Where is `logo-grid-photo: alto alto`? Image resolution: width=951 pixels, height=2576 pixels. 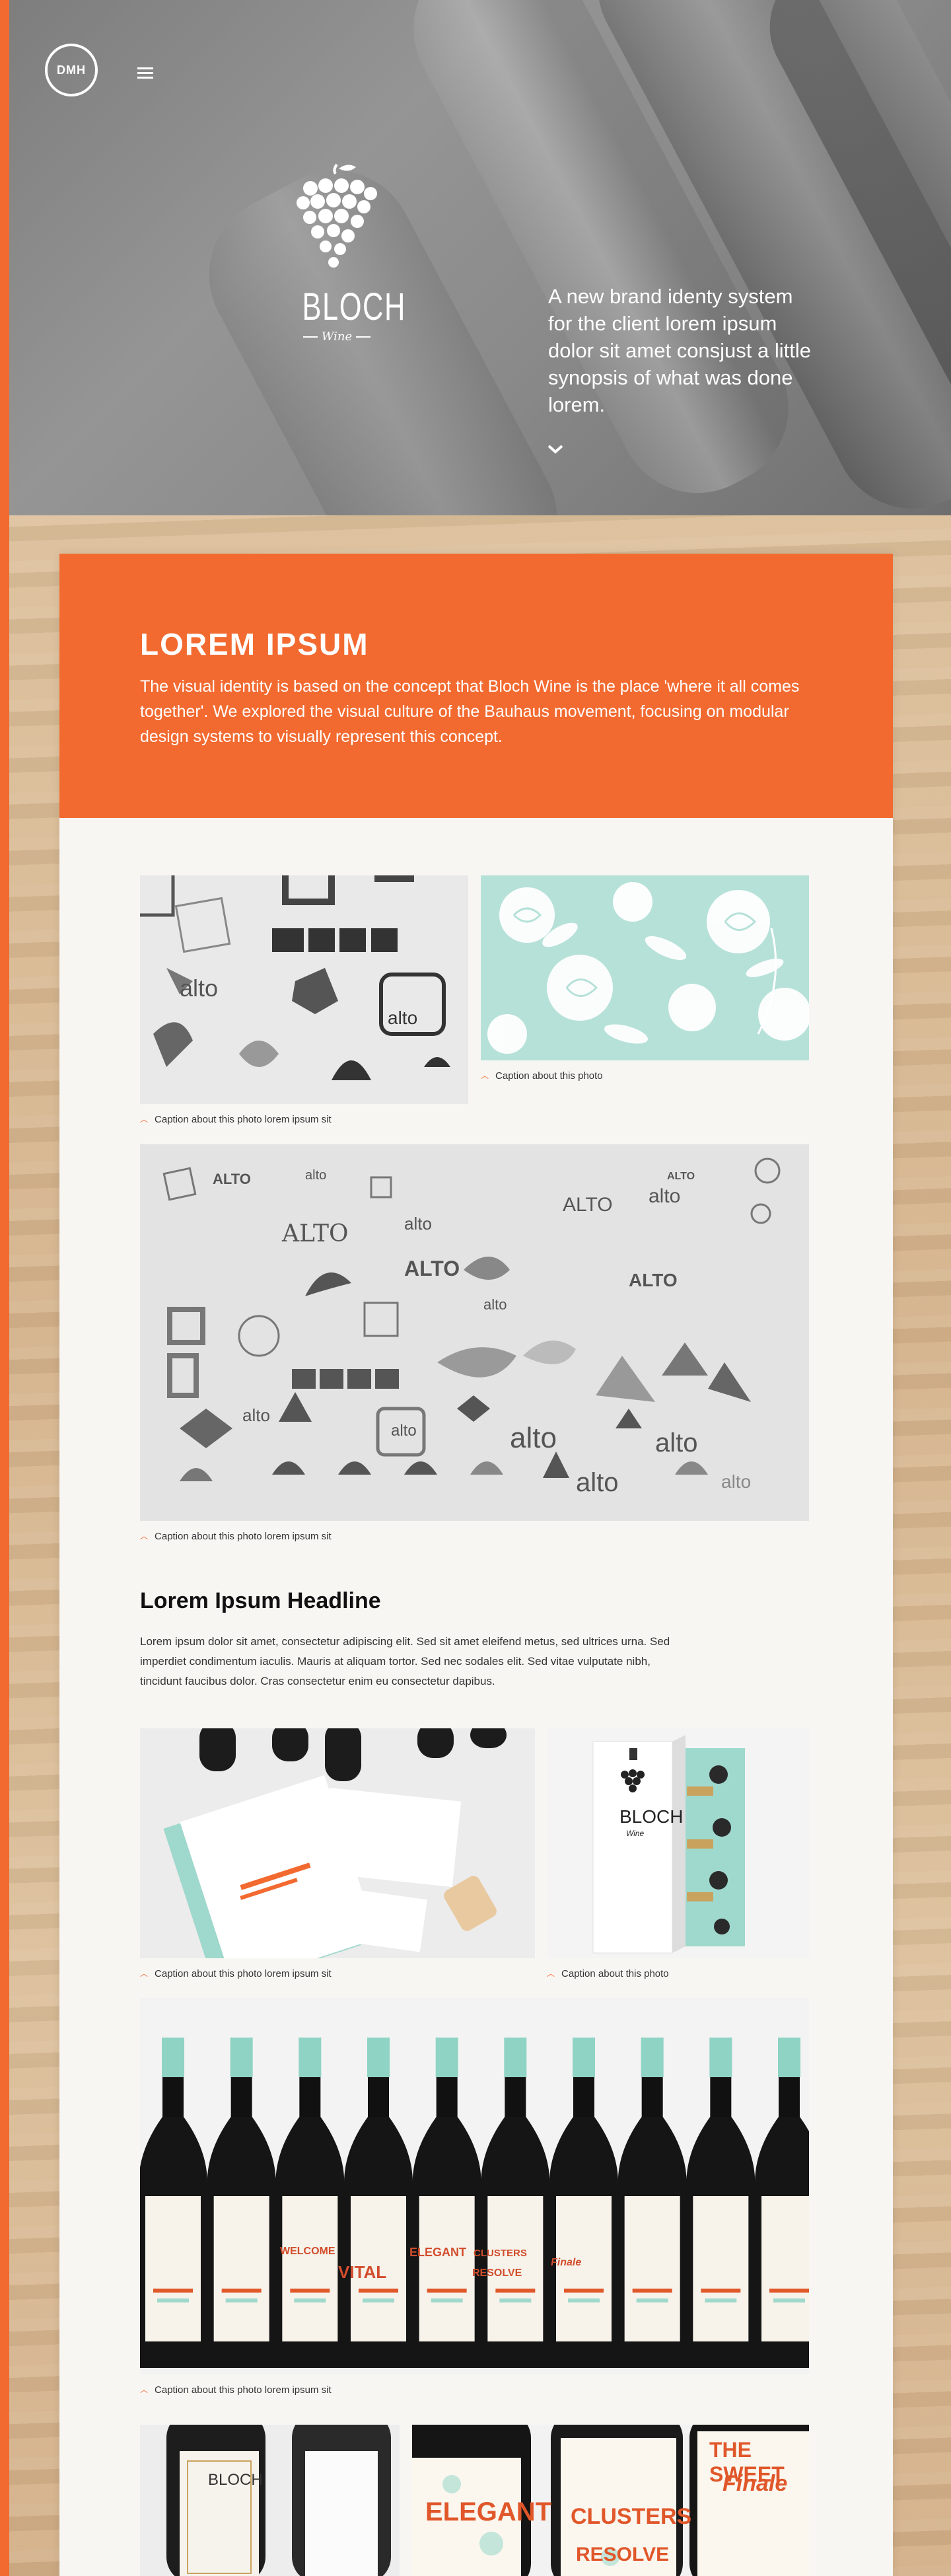
logo-grid-photo: alto alto is located at coordinates (304, 989).